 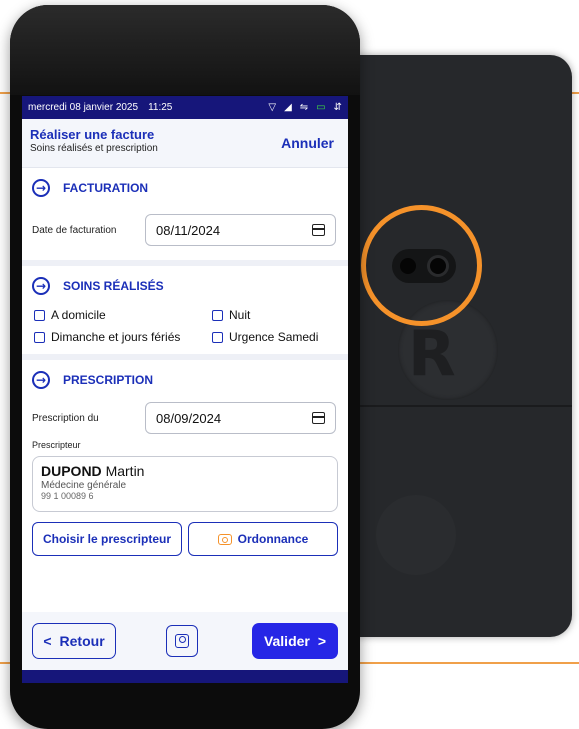 What do you see at coordinates (56, 445) in the screenshot?
I see `prescriber-label: Prescripteur` at bounding box center [56, 445].